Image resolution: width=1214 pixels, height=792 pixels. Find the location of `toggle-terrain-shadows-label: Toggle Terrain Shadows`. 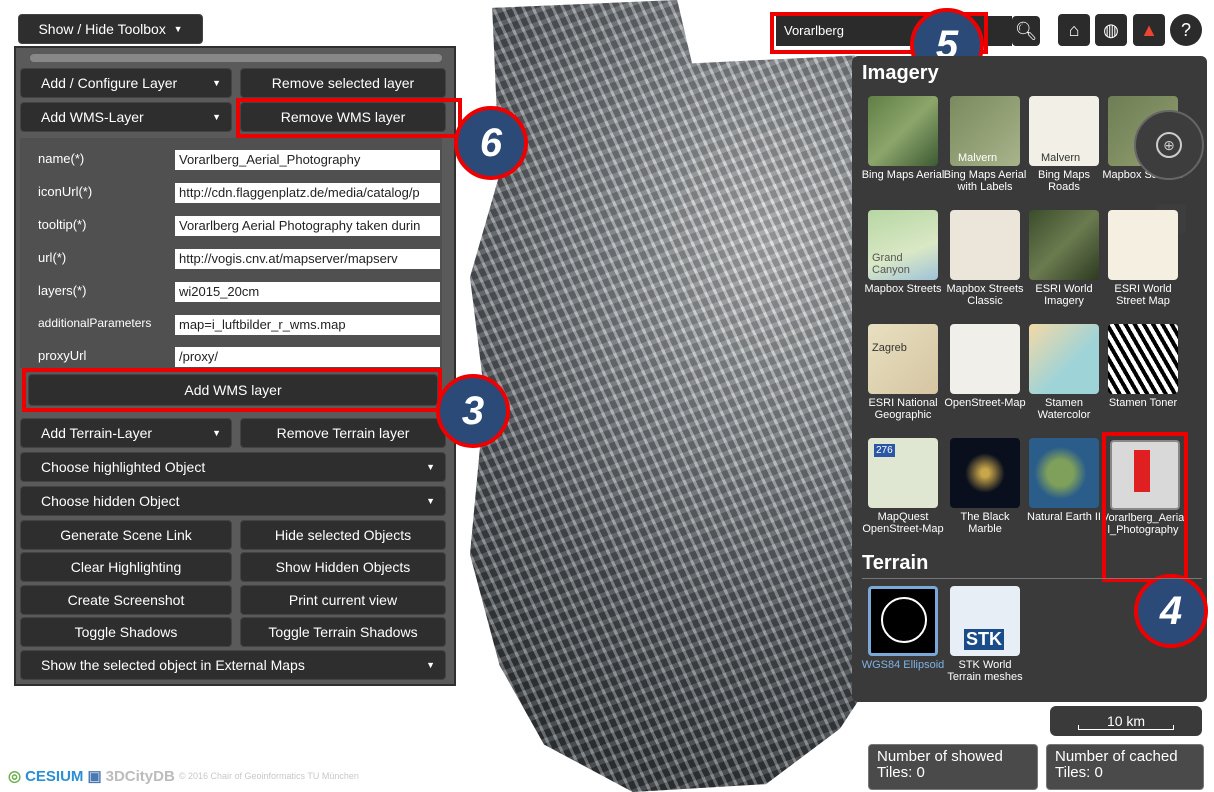

toggle-terrain-shadows-label: Toggle Terrain Shadows is located at coordinates (343, 632).